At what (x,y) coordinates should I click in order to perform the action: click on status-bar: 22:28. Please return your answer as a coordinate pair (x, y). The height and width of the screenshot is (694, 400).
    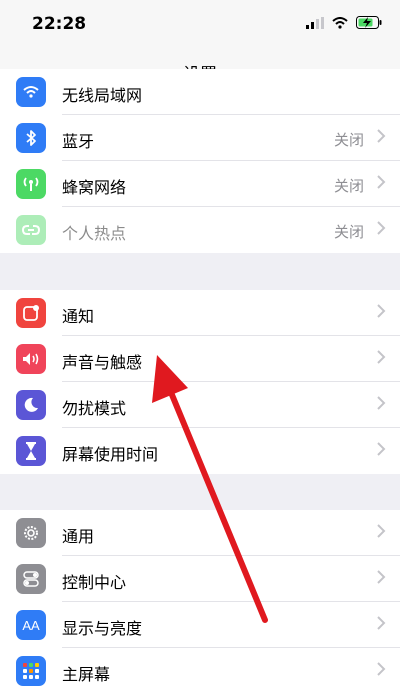
    Looking at the image, I should click on (200, 24).